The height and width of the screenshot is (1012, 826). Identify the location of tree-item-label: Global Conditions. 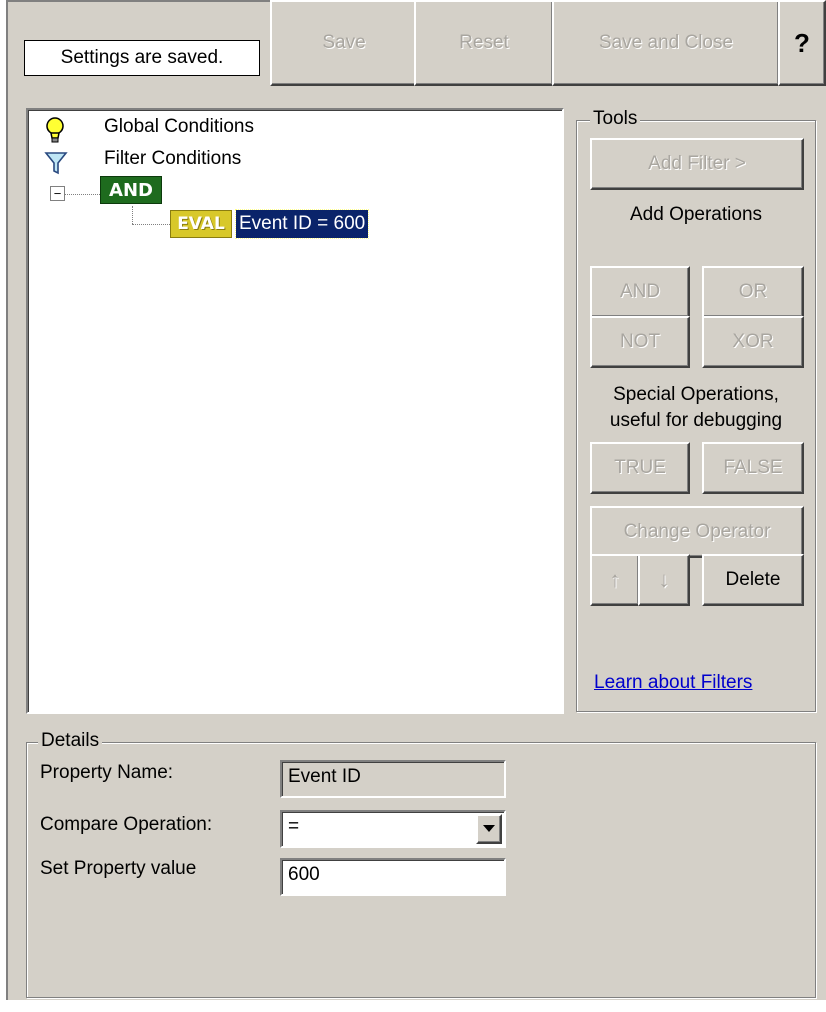
(179, 126).